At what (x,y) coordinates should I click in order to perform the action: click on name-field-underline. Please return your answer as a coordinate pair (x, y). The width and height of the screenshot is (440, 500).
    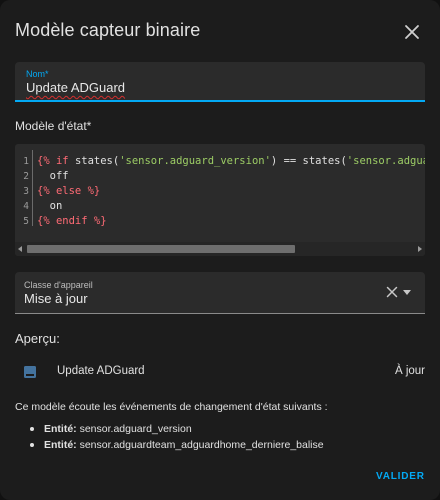
    Looking at the image, I should click on (220, 101).